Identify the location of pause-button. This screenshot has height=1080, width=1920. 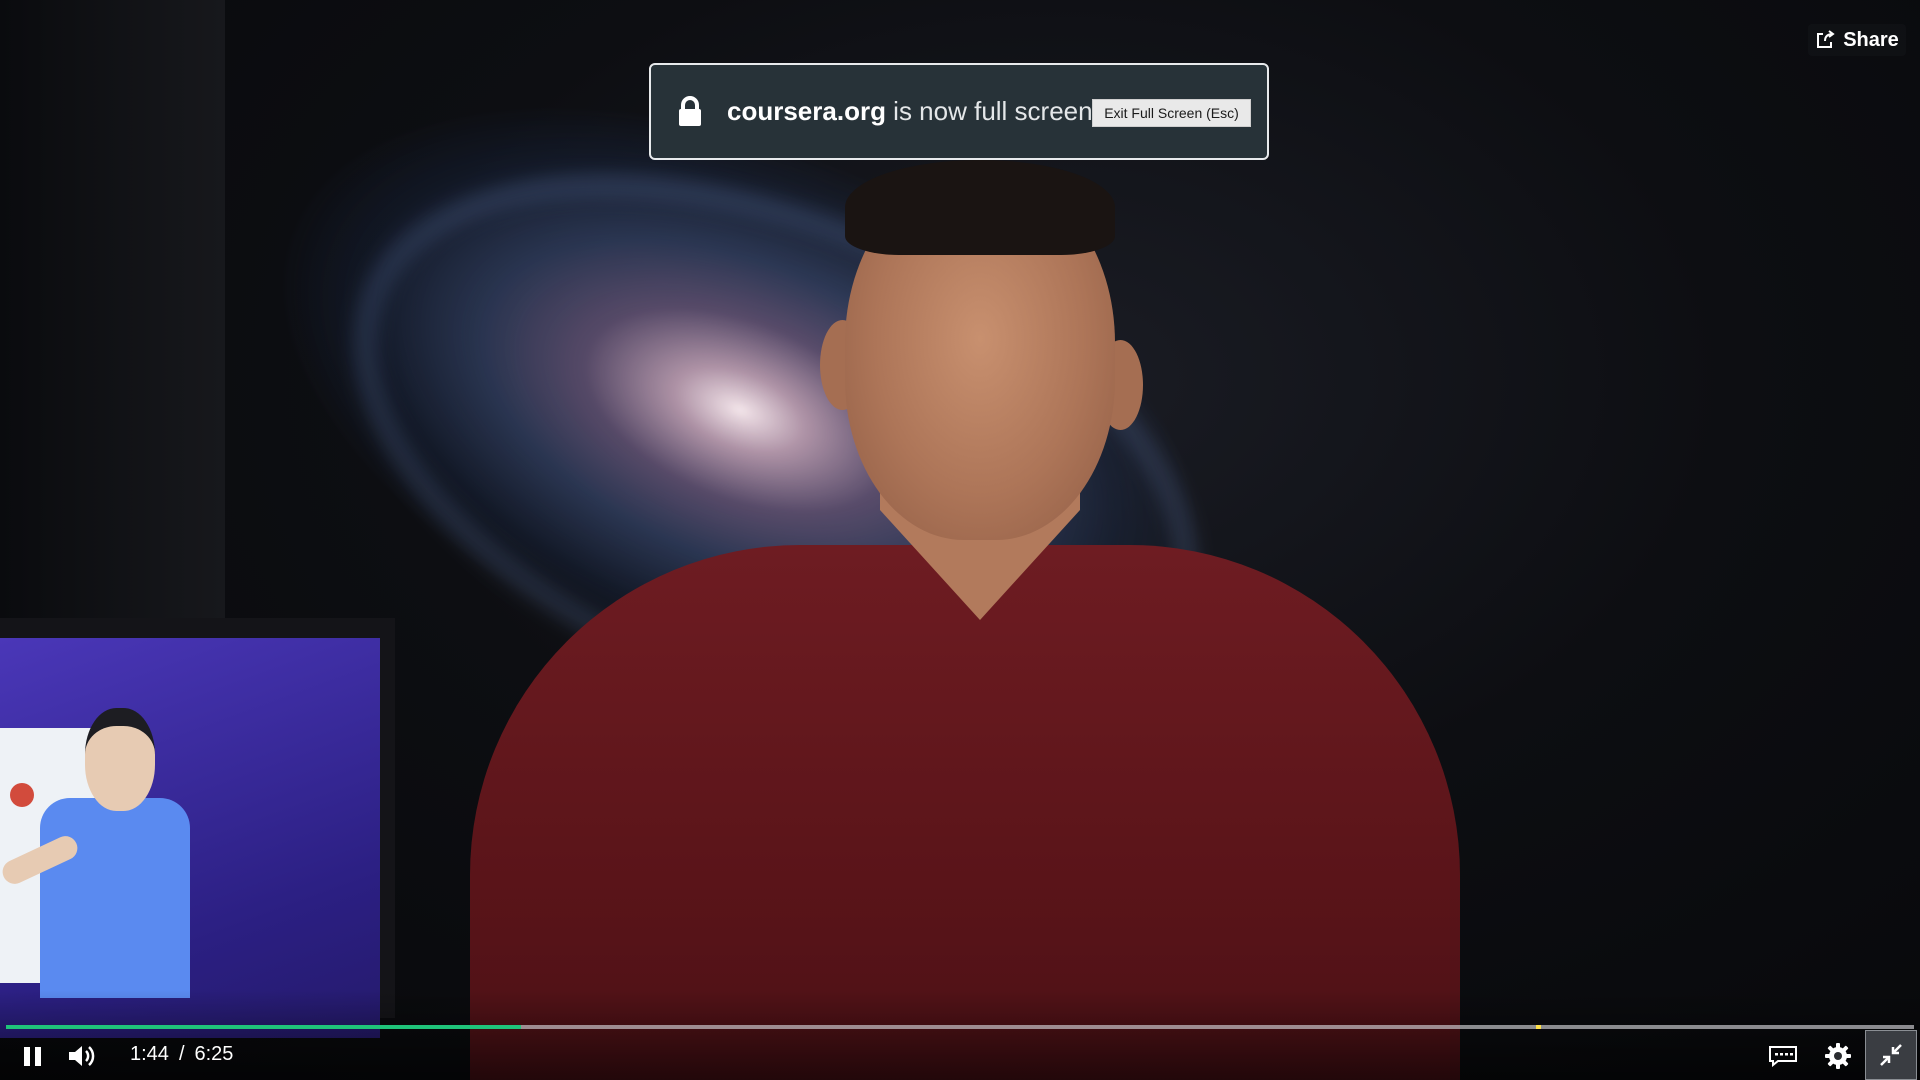
(33, 1056).